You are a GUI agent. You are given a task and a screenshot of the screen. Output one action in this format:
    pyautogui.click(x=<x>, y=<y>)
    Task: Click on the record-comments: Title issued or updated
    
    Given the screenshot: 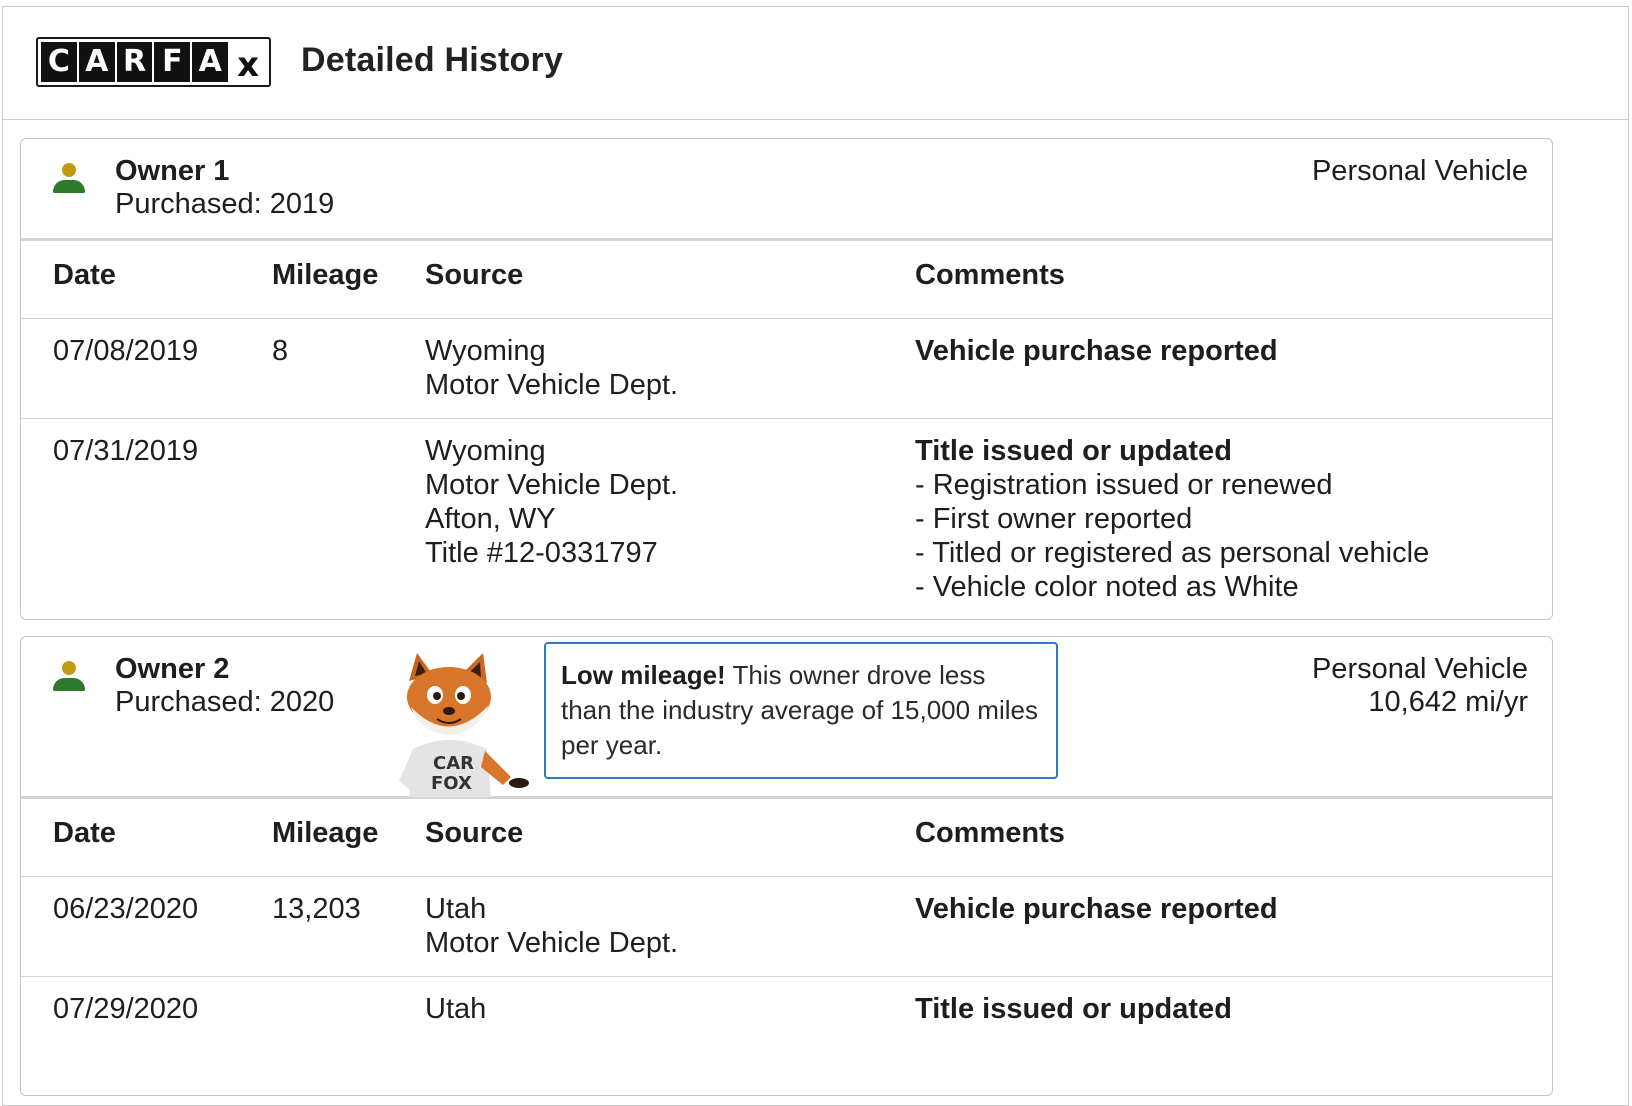 What is the action you would take?
    pyautogui.click(x=1073, y=1009)
    